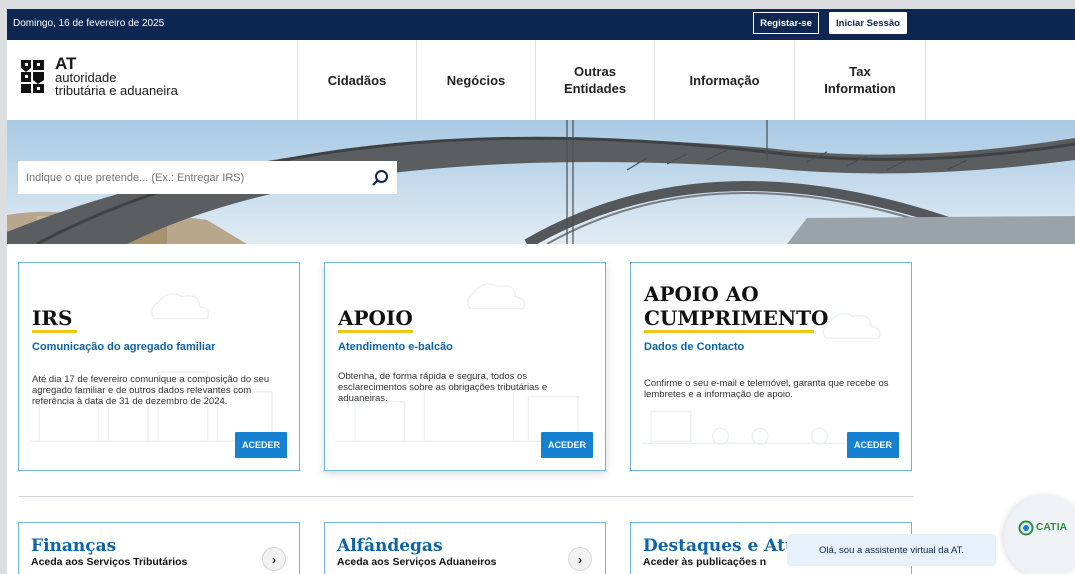  I want to click on card-subtitle: Aceder às publicações n, so click(705, 562).